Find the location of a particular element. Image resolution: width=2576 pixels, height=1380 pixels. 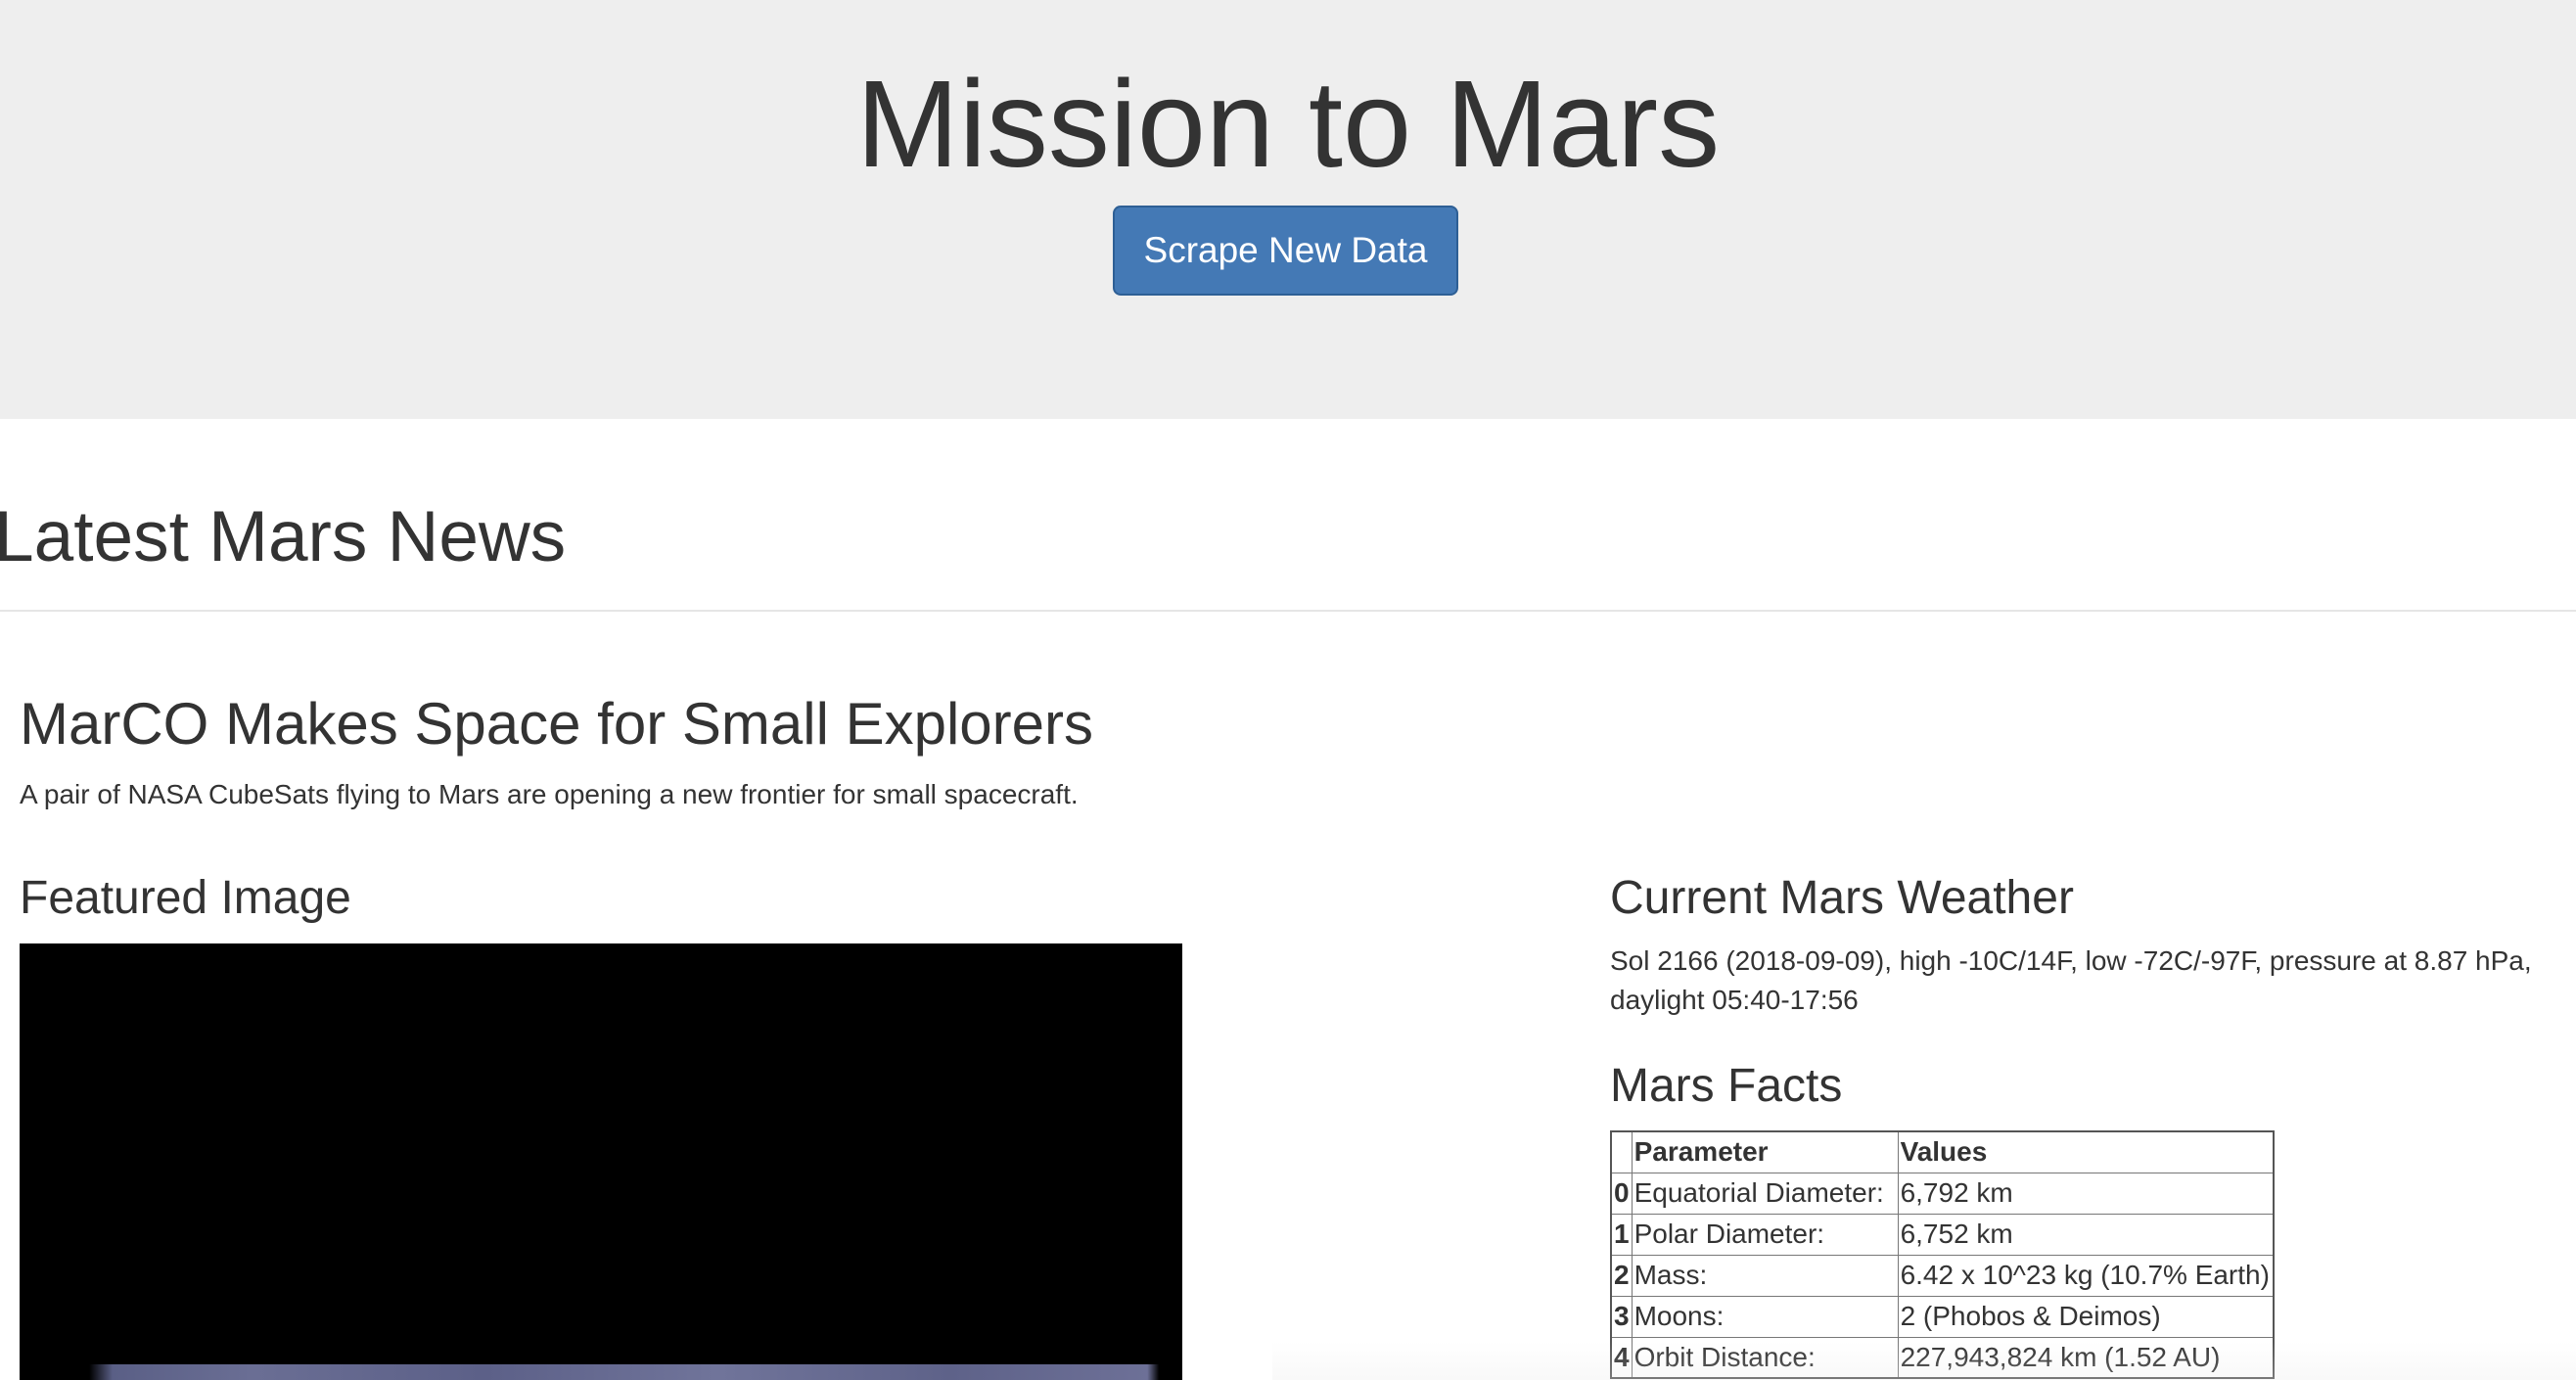

row-value: 6.42 x 10^23 kg (10.7% Earth) is located at coordinates (2086, 1275).